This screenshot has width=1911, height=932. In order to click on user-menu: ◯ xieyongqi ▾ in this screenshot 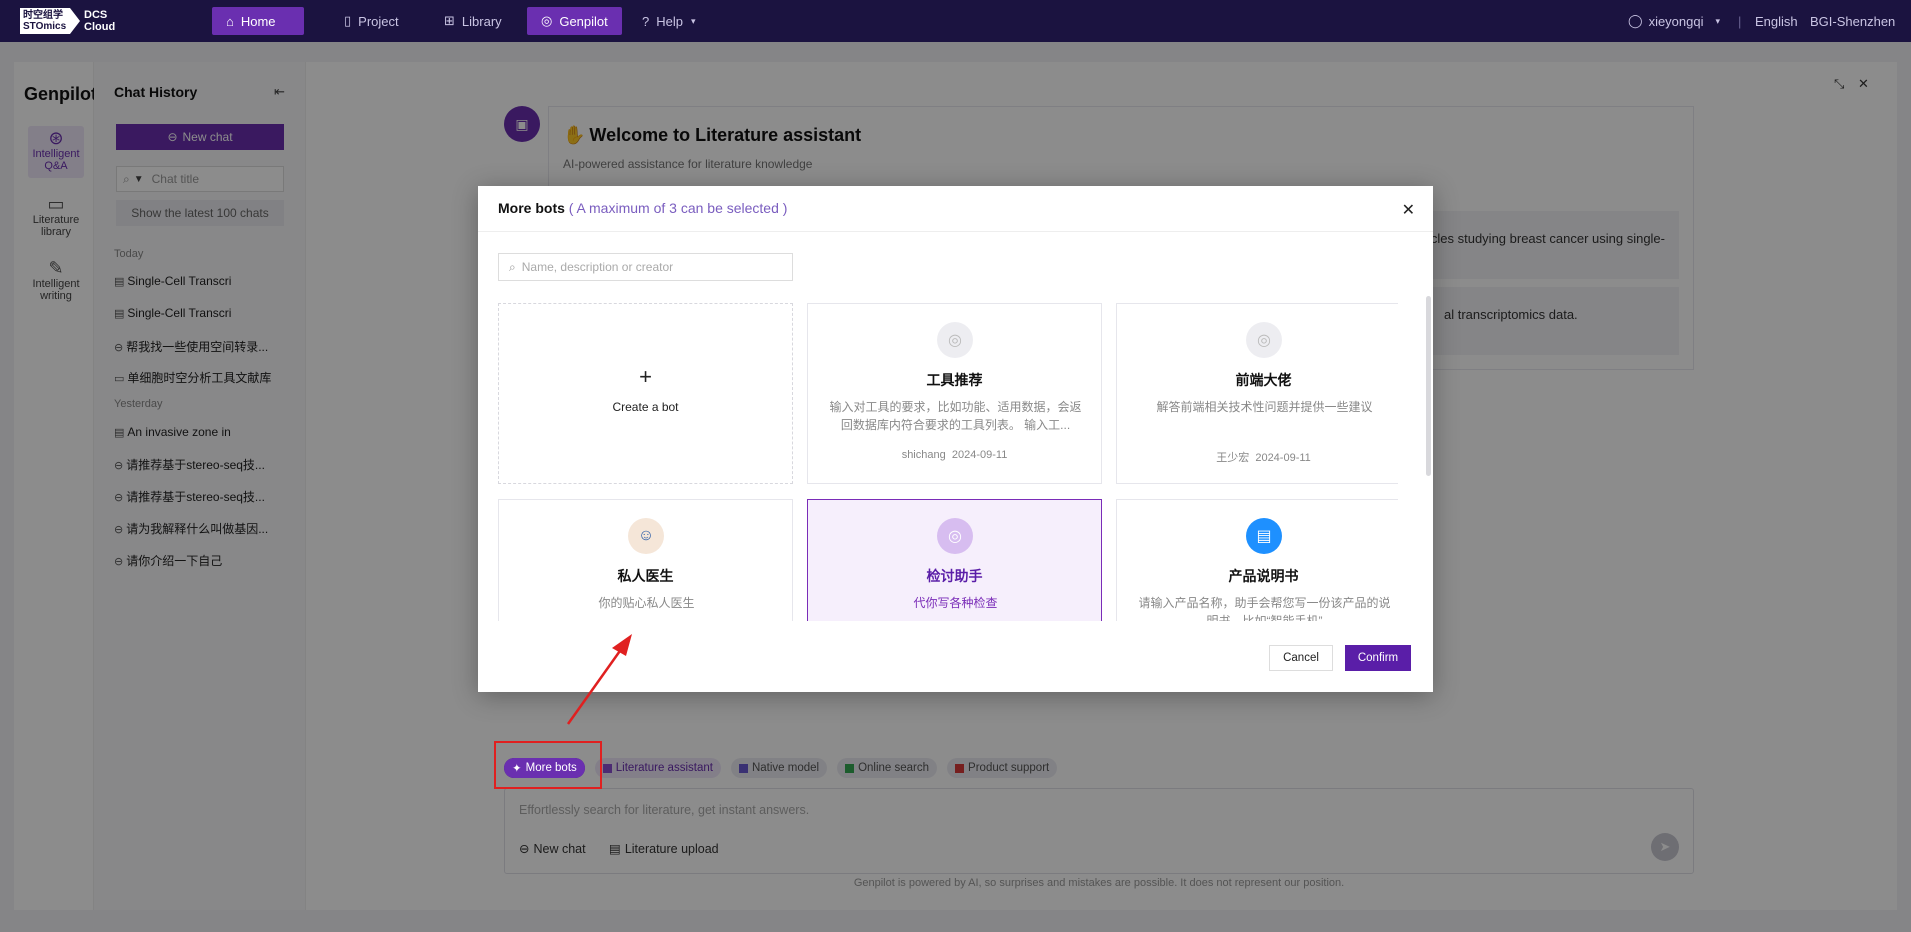, I will do `click(1674, 21)`.